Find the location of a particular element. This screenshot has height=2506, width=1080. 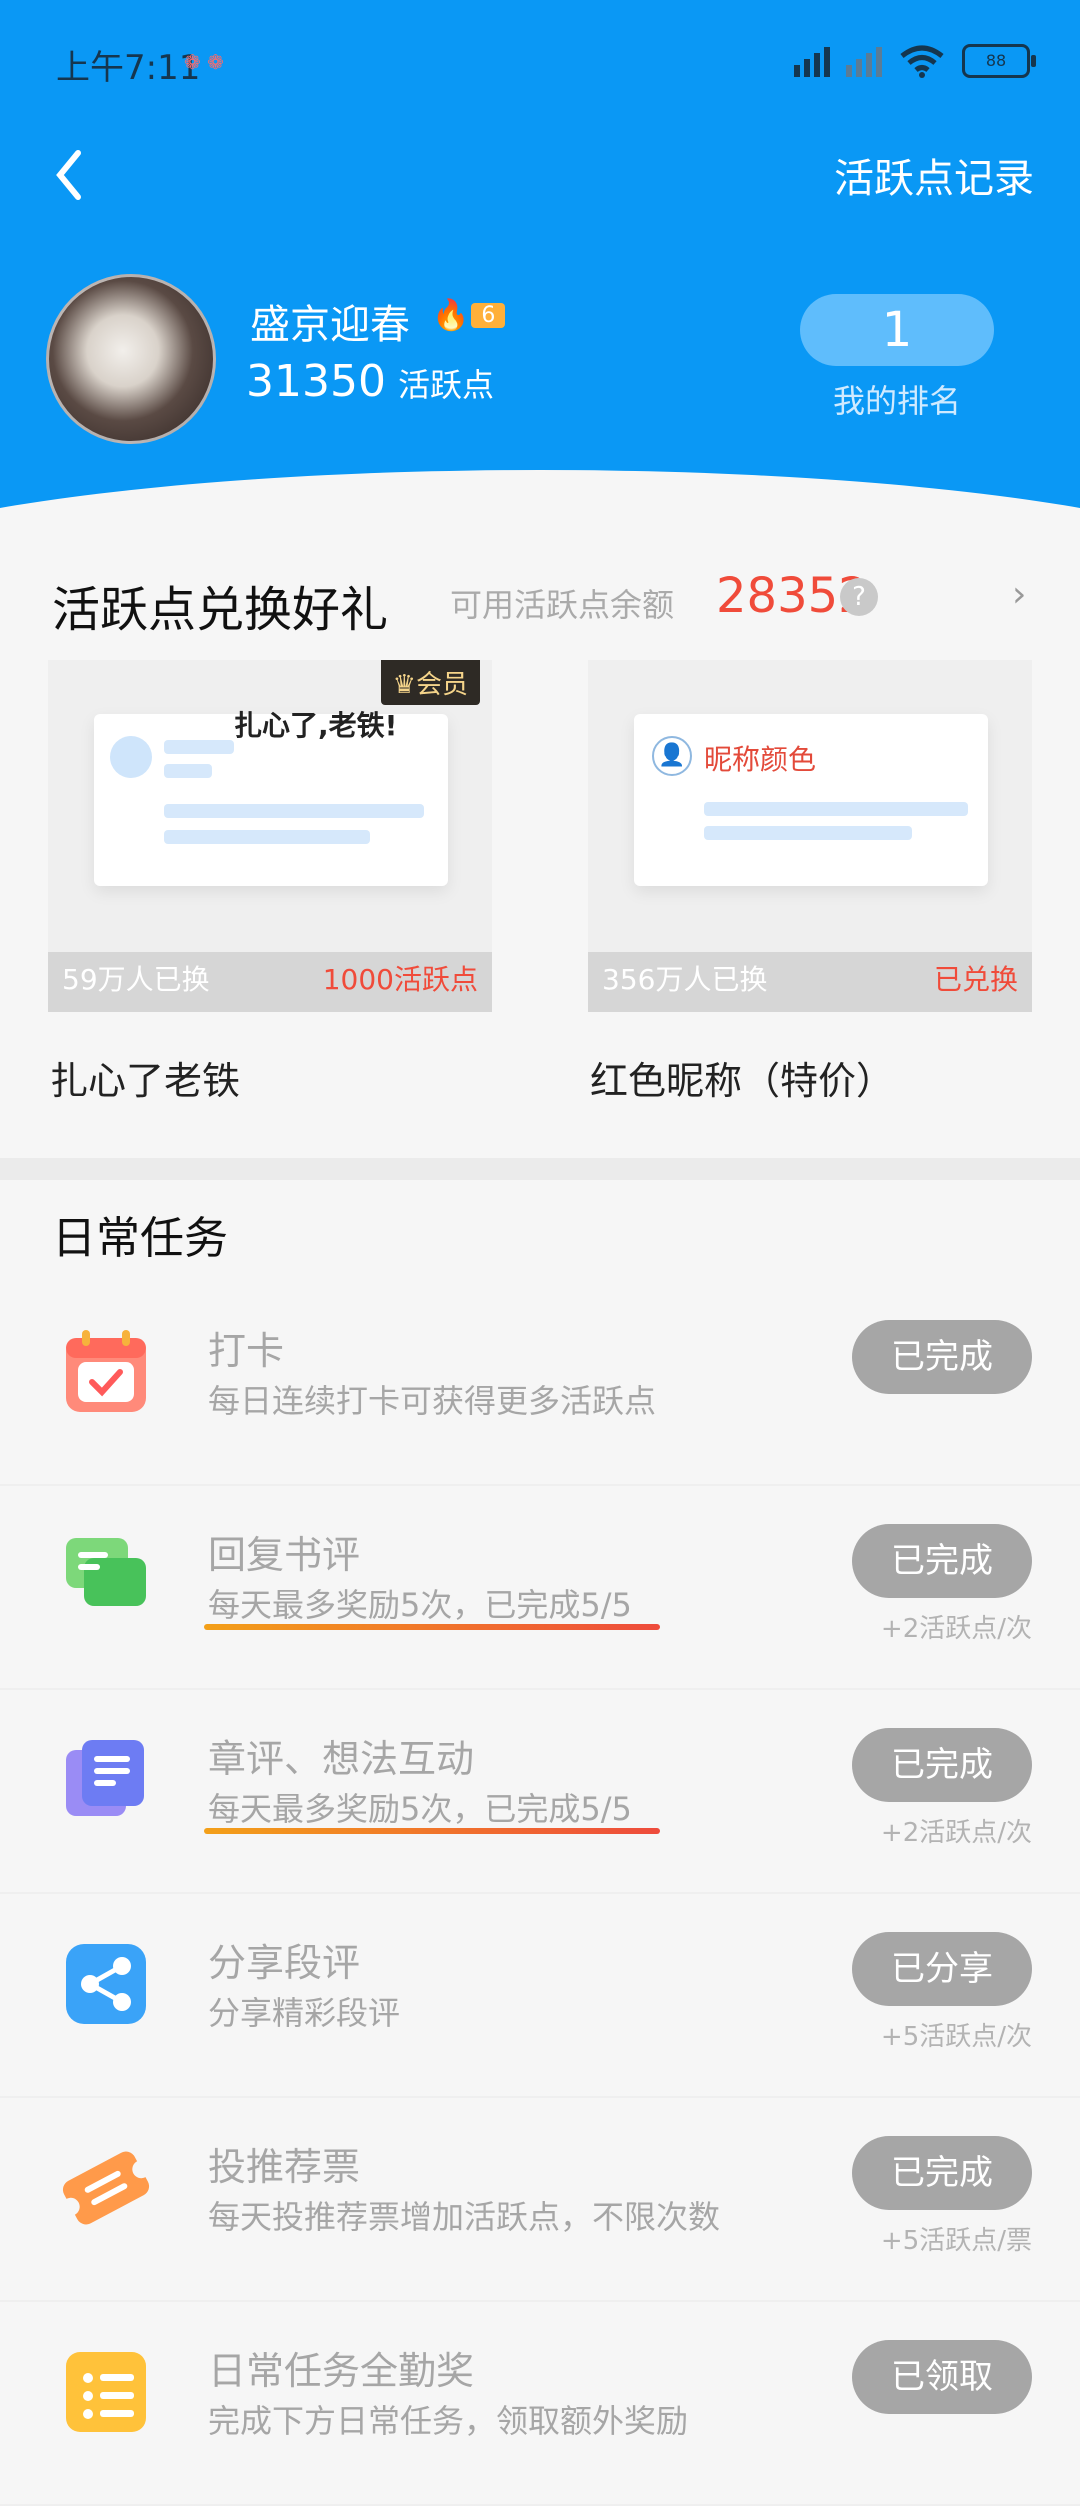

task-row-reply-review: 回复书评 每天最多奖励5次，已完成5/5 已完成 +2活跃点/次 is located at coordinates (540, 1587).